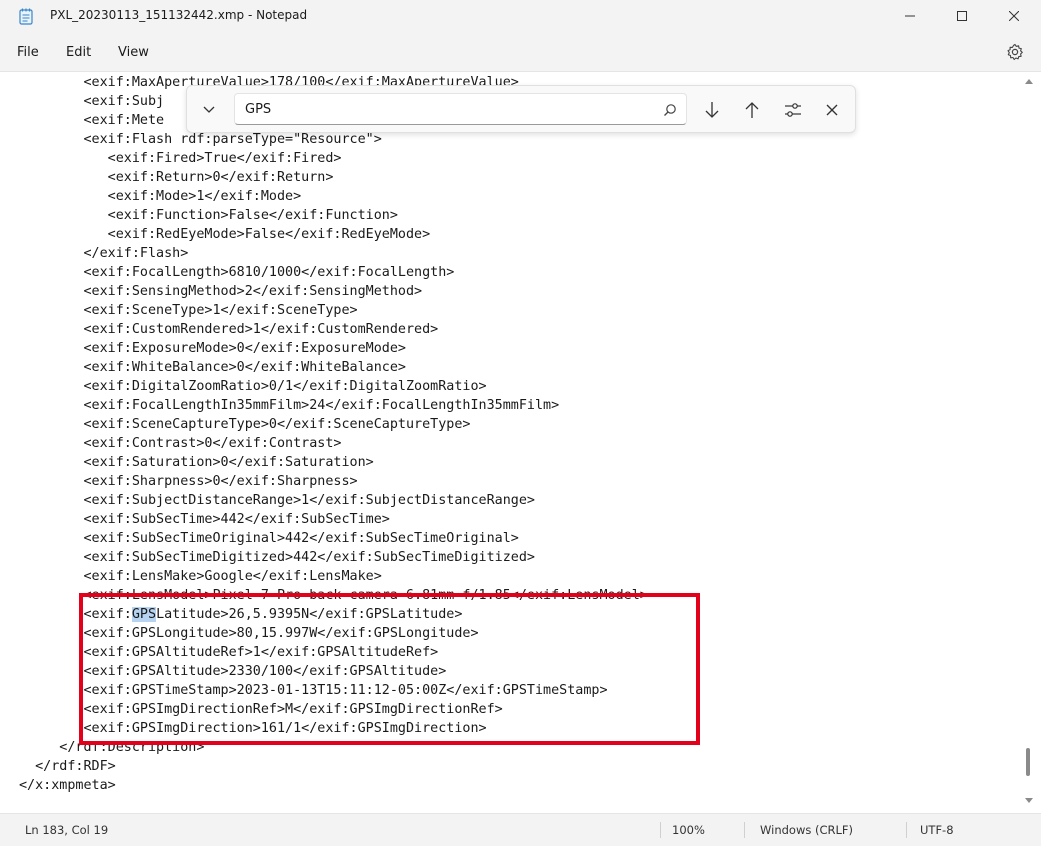 The width and height of the screenshot is (1041, 846). What do you see at coordinates (1029, 81) in the screenshot?
I see `scroll-up-arrow-icon` at bounding box center [1029, 81].